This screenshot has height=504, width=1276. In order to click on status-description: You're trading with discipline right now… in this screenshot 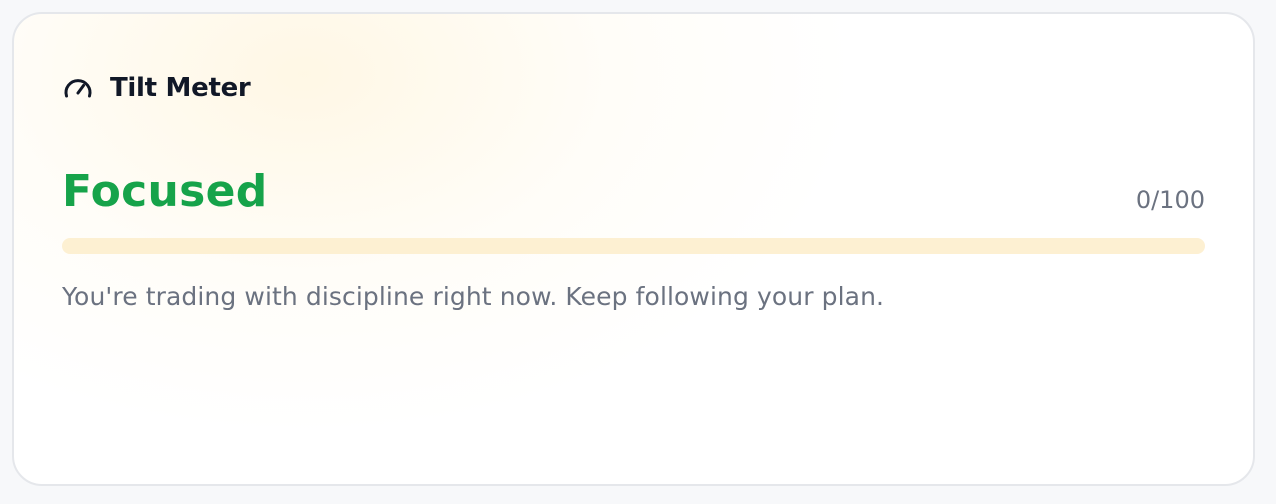, I will do `click(473, 296)`.